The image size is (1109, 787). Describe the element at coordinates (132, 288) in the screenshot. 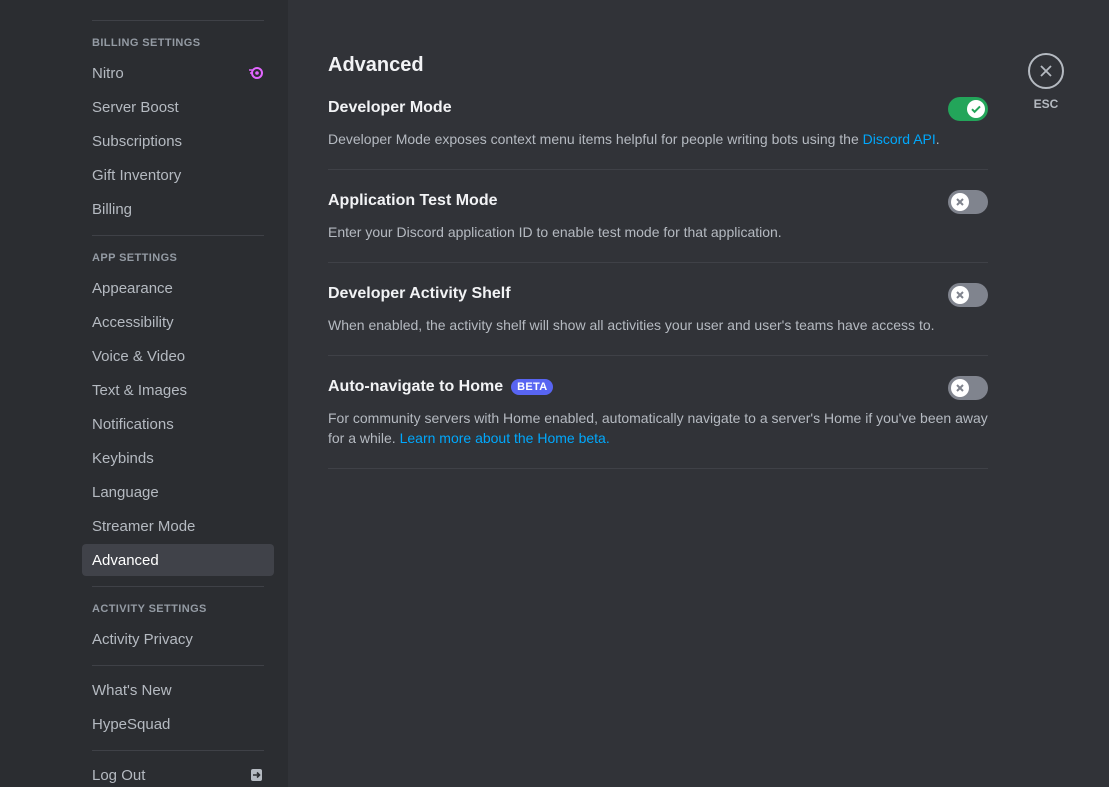

I see `sidebar-item-label: Appearance` at that location.